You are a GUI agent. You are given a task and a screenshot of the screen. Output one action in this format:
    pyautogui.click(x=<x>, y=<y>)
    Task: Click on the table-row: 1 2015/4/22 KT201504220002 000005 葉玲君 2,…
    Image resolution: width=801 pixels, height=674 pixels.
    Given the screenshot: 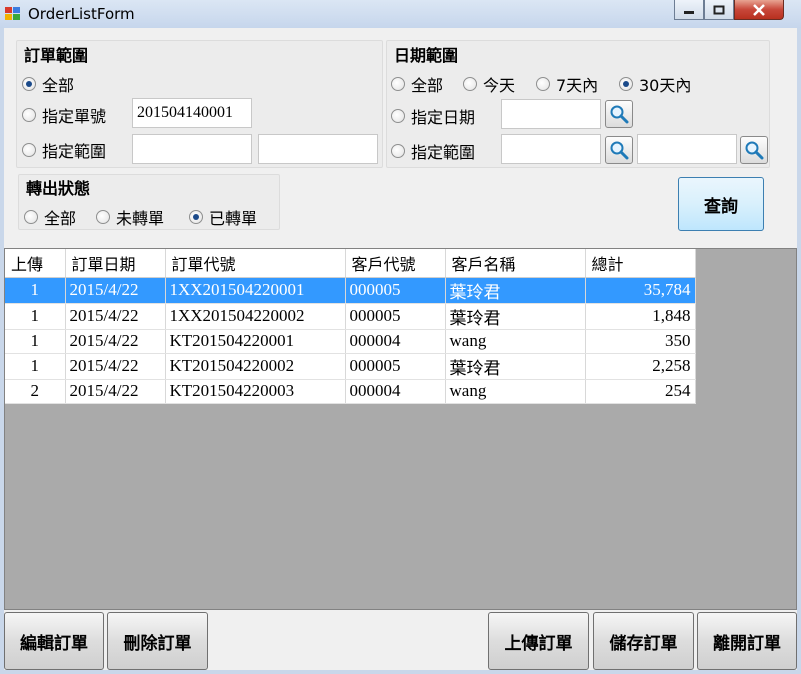 What is the action you would take?
    pyautogui.click(x=350, y=366)
    